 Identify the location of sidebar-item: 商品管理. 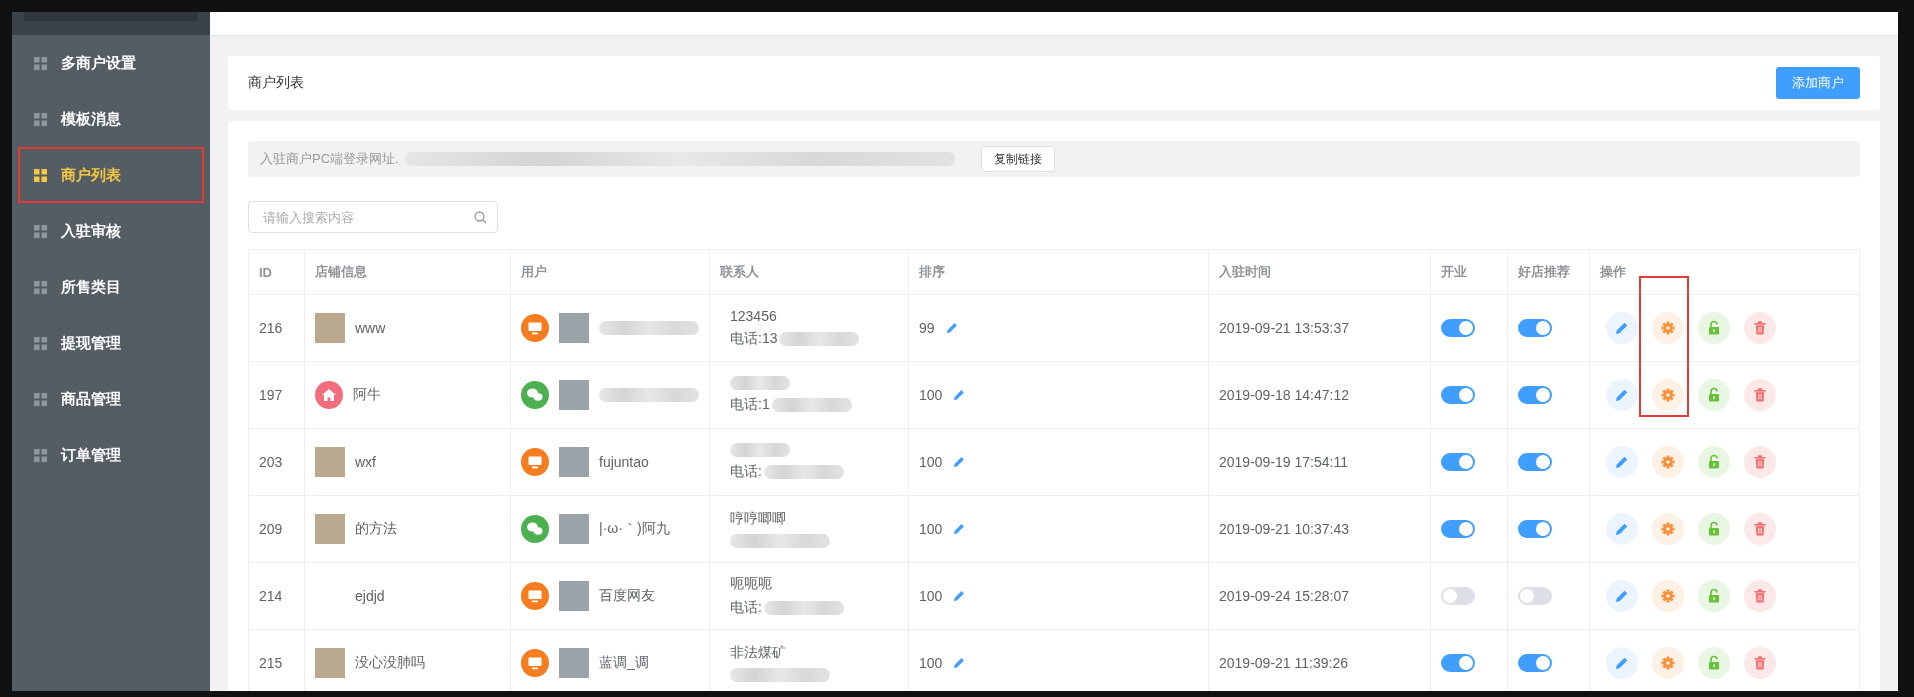
(111, 399).